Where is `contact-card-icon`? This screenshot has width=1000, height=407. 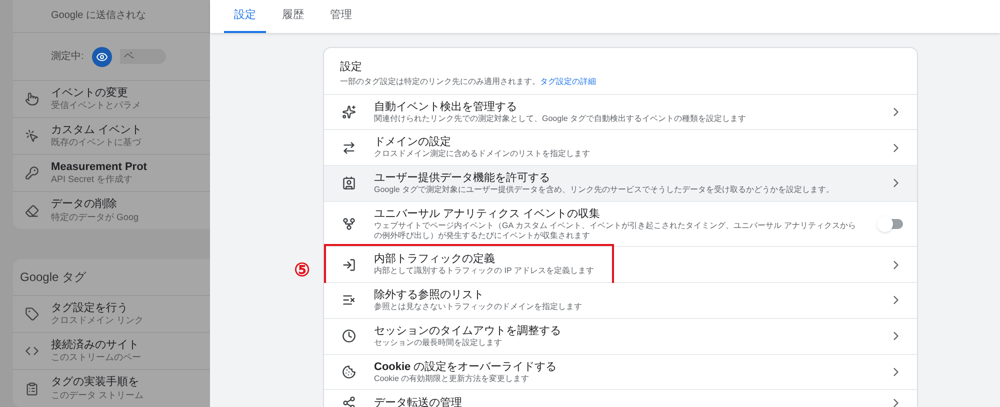 contact-card-icon is located at coordinates (349, 183).